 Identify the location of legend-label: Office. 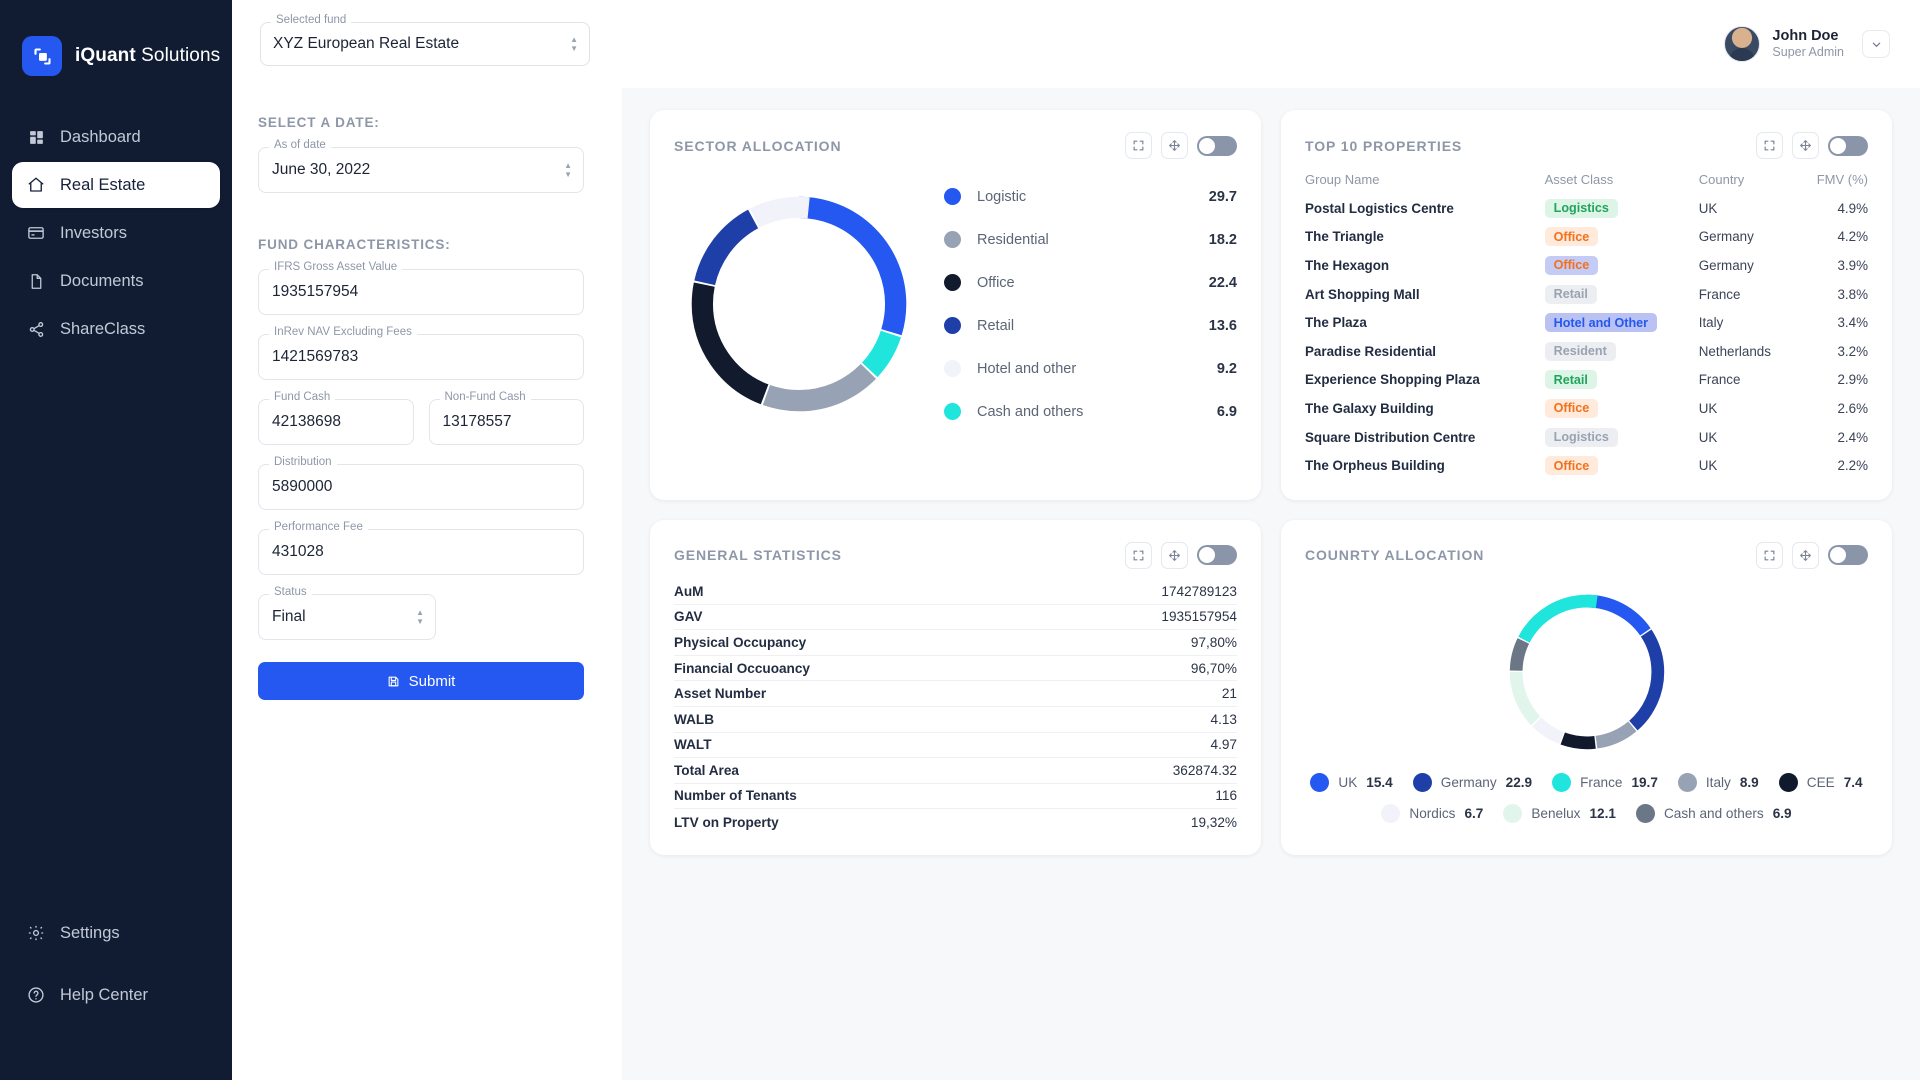
(996, 282).